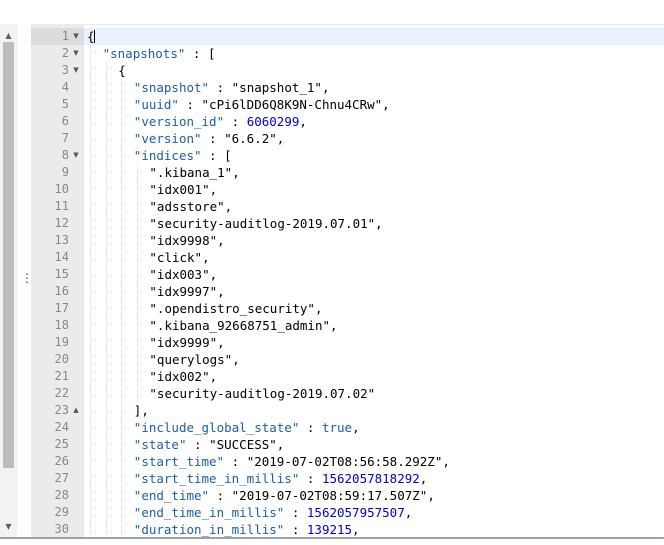 This screenshot has height=545, width=664. What do you see at coordinates (240, 325) in the screenshot?
I see `json-string: ".kibana_92668751_admin"` at bounding box center [240, 325].